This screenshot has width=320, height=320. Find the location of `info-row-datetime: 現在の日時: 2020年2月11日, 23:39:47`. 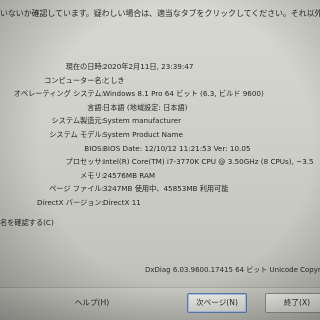

info-row-datetime: 現在の日時: 2020年2月11日, 23:39:47 is located at coordinates (160, 67).